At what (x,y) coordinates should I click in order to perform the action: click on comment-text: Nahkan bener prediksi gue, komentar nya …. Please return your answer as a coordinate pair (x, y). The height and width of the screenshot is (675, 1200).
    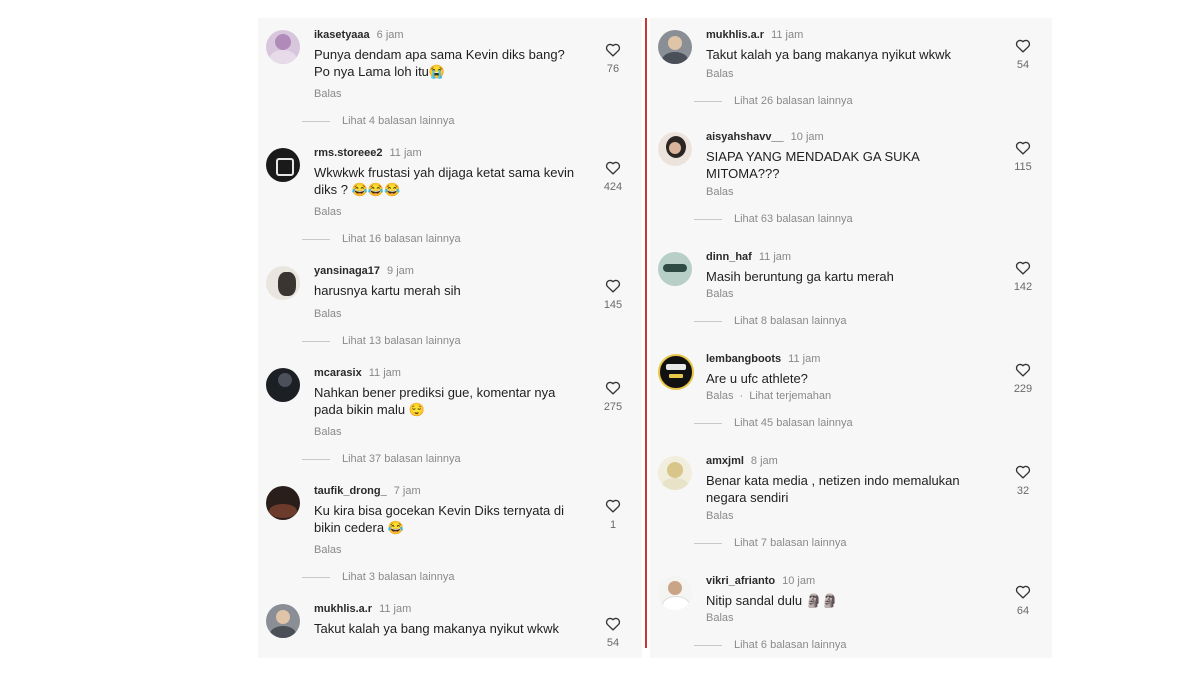
    Looking at the image, I should click on (435, 401).